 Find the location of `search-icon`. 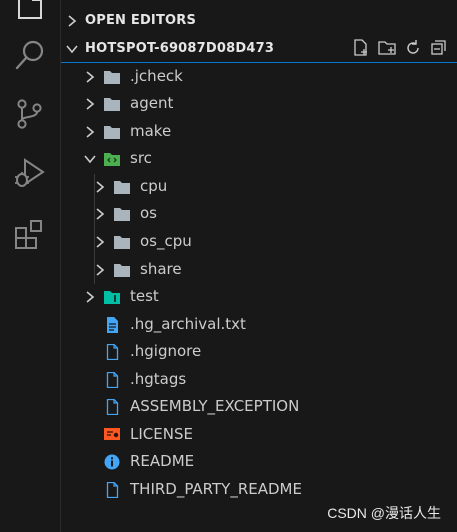

search-icon is located at coordinates (30, 55).